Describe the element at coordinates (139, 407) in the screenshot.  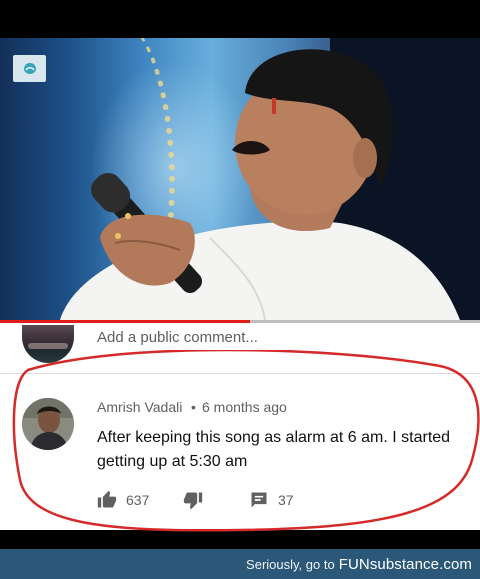
I see `comment-author: Amrish Vadali` at that location.